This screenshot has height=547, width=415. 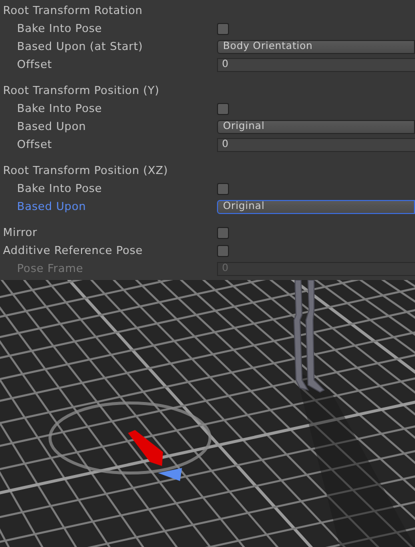 What do you see at coordinates (80, 46) in the screenshot?
I see `property-label: Based Upon (at Start)` at bounding box center [80, 46].